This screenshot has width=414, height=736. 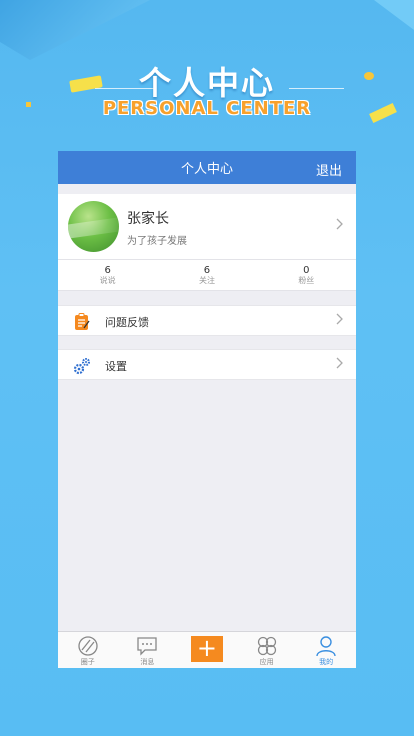 I want to click on tab-circle: 圈子, so click(x=88, y=650).